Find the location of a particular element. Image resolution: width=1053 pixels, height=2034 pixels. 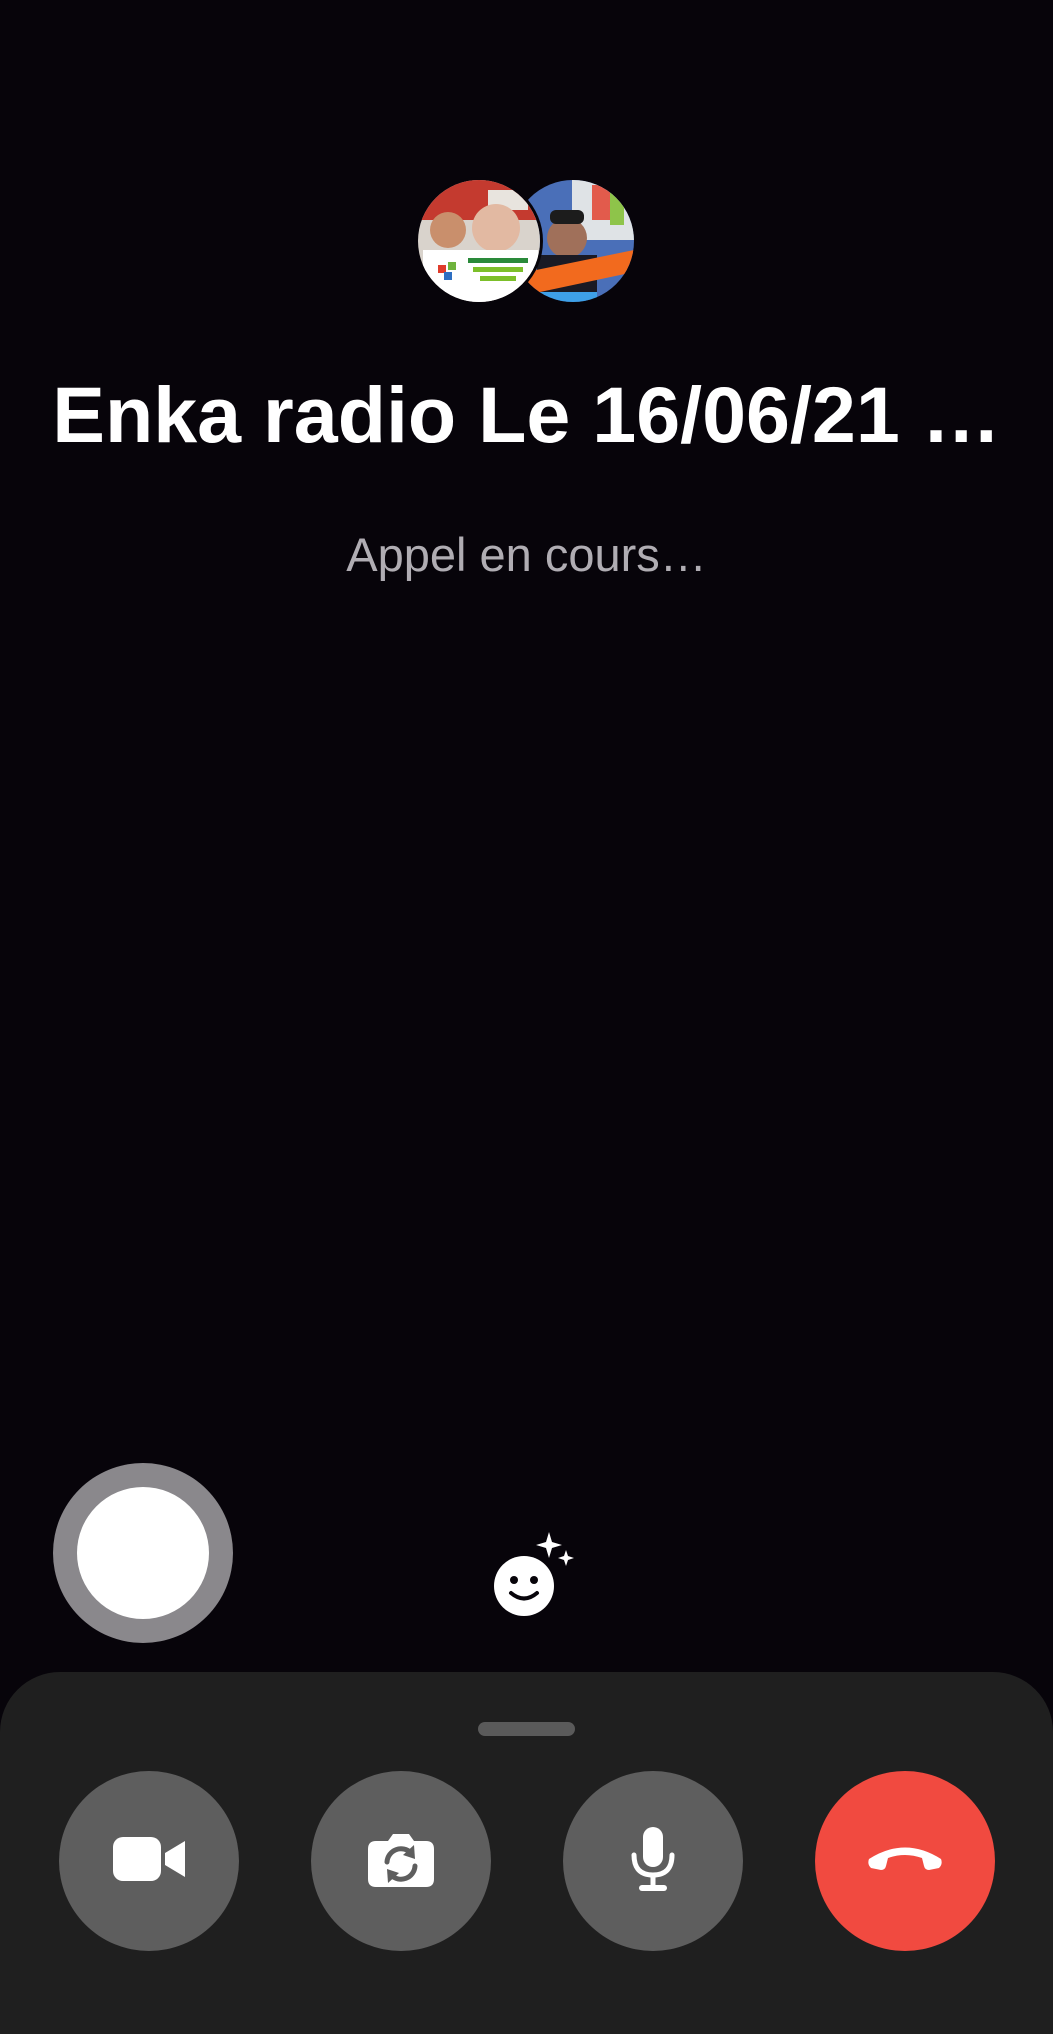

microphone-toggle-button is located at coordinates (653, 1861).